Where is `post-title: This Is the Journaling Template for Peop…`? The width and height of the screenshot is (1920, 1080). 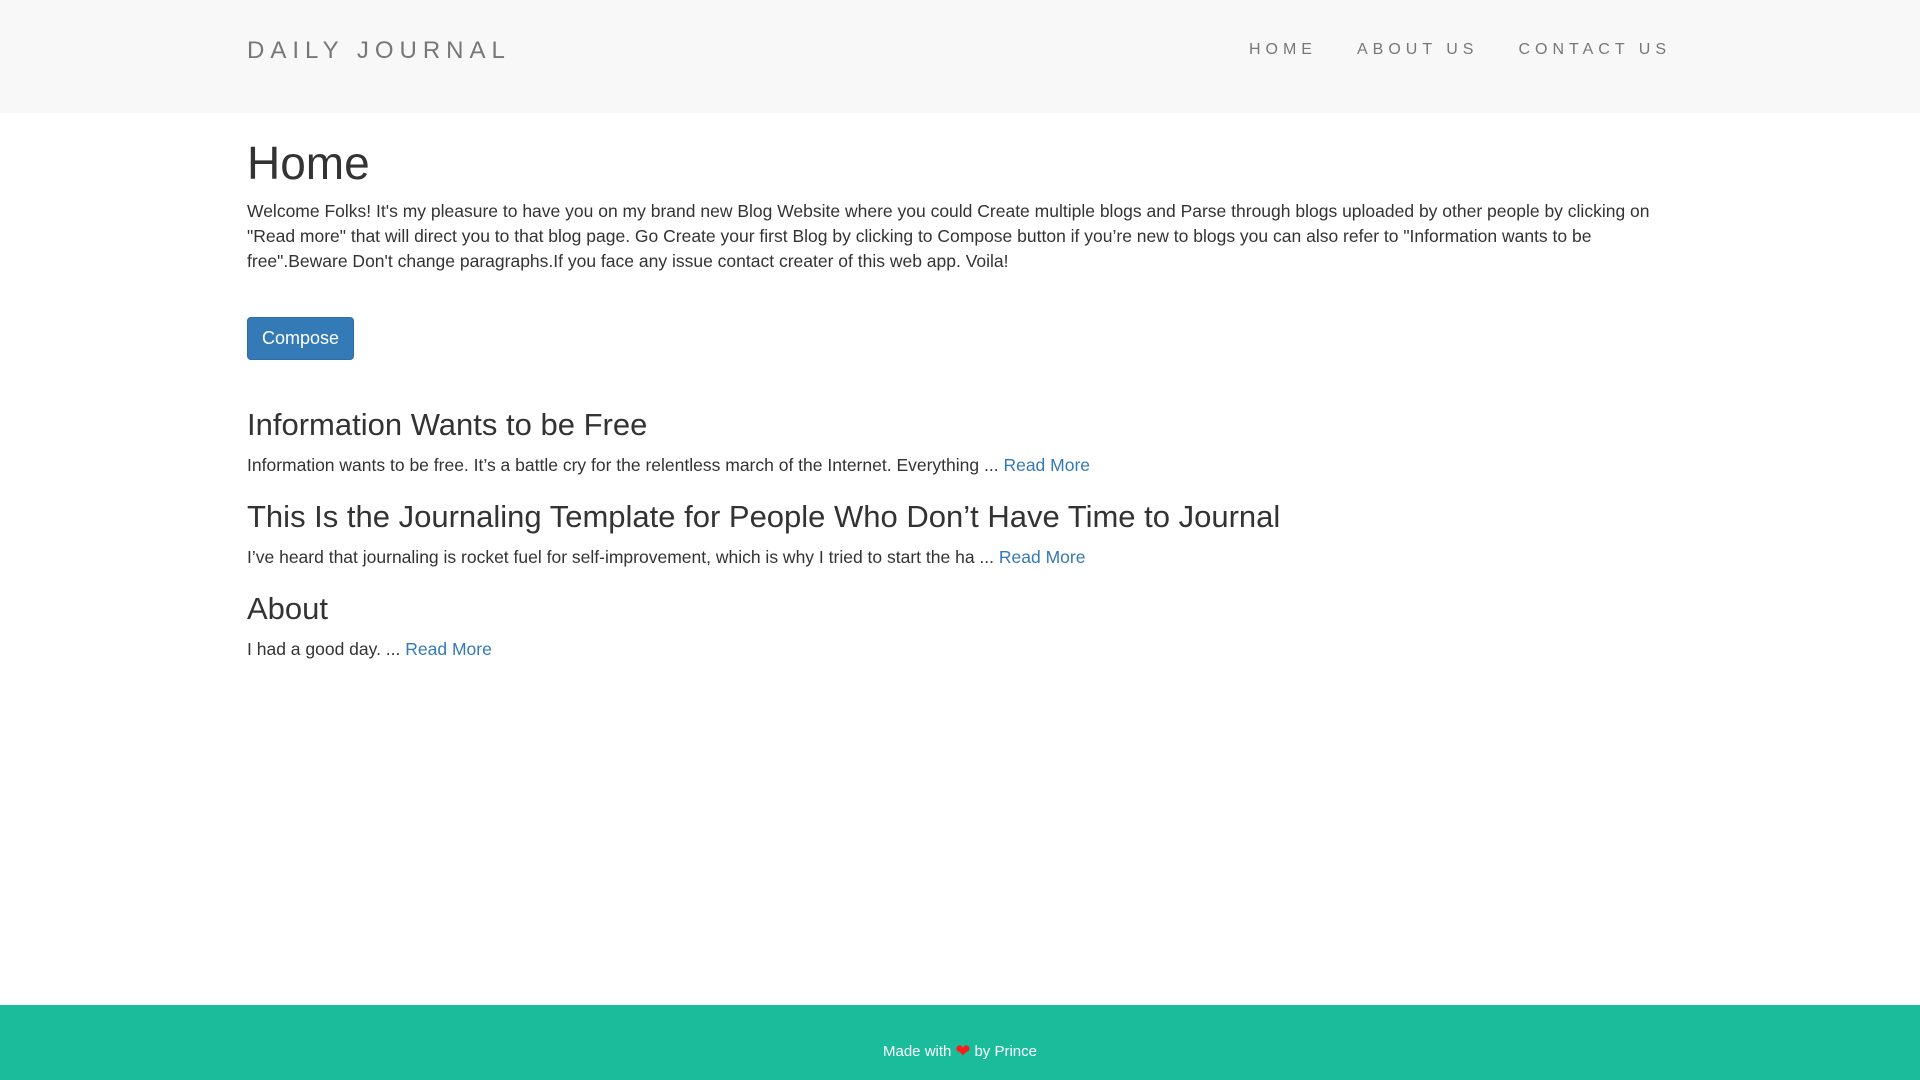
post-title: This Is the Journaling Template for Peop… is located at coordinates (764, 516).